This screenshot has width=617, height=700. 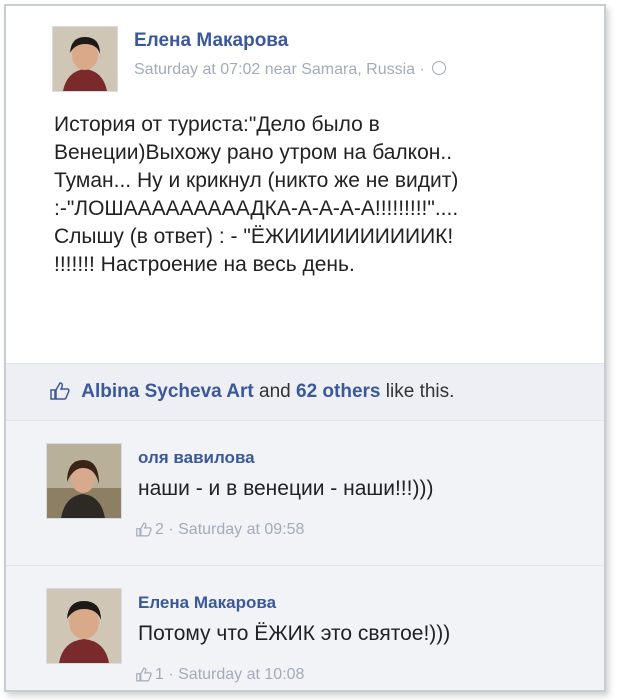 I want to click on comment-author: Елена Макарова, so click(x=207, y=603).